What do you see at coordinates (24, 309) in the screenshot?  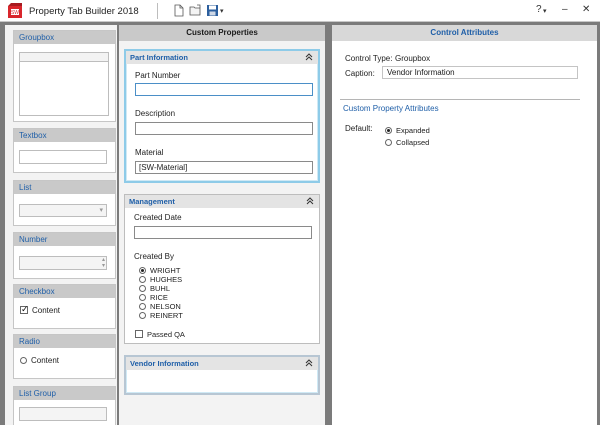 I see `checkbox-checked-icon` at bounding box center [24, 309].